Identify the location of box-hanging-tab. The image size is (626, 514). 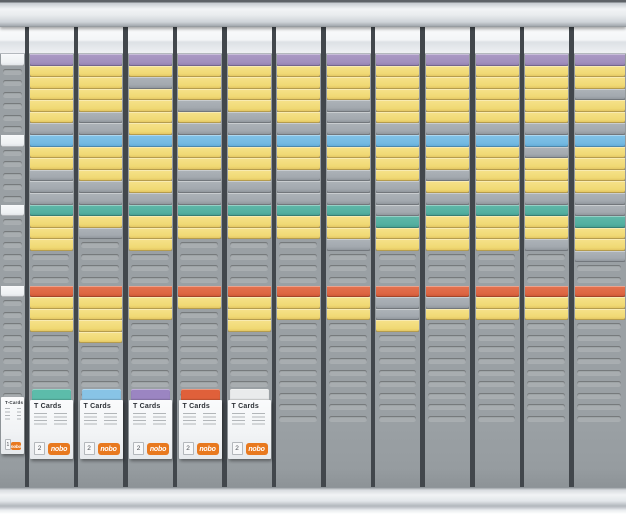
(101, 394).